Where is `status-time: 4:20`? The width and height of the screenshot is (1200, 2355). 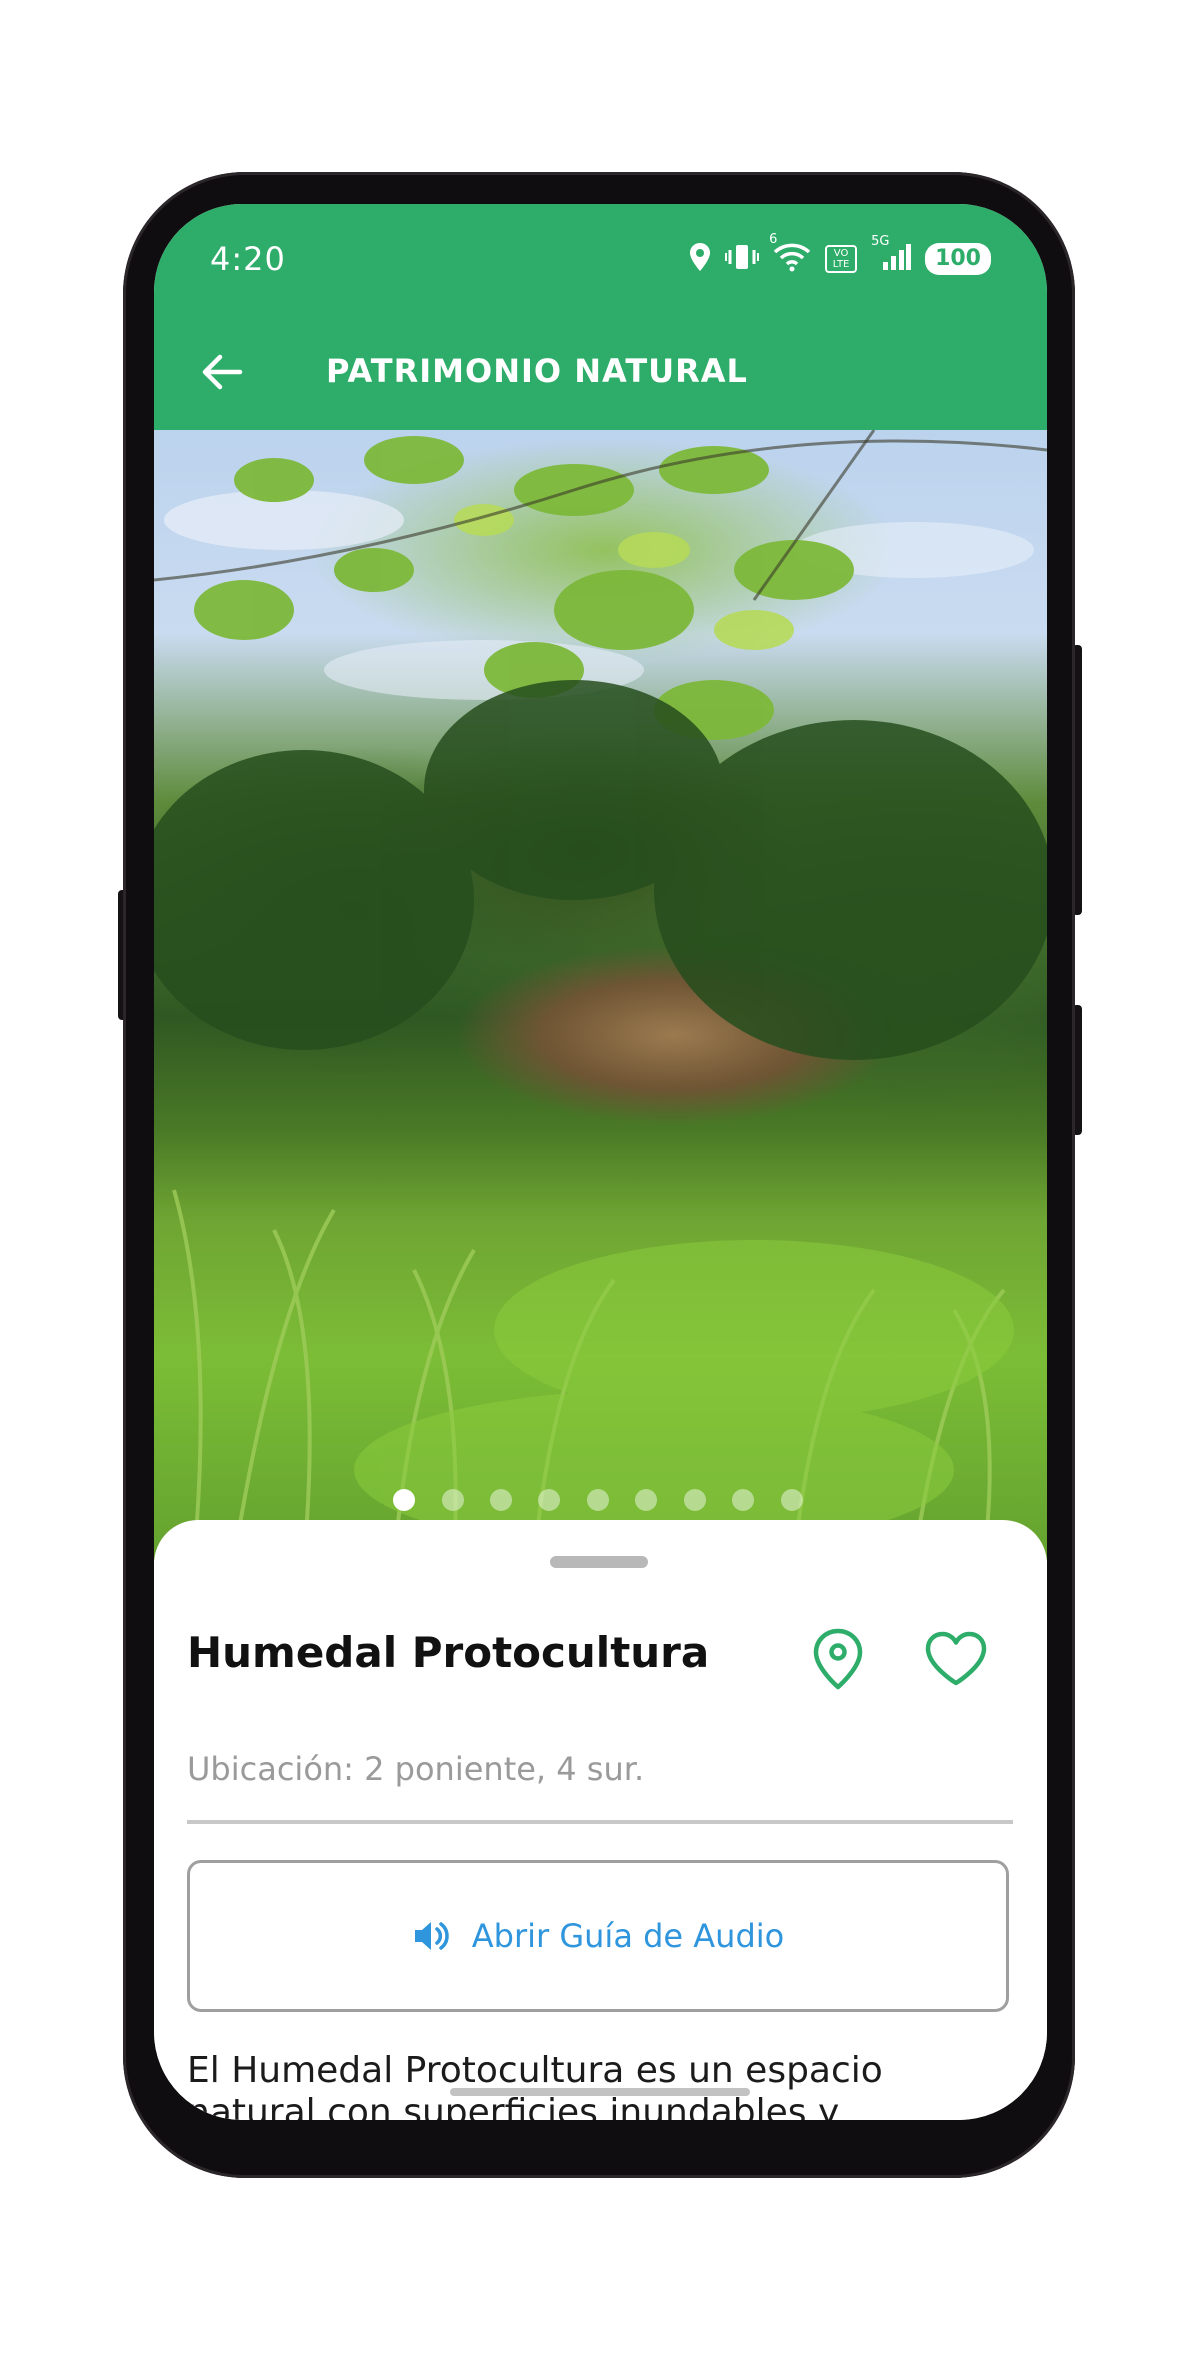
status-time: 4:20 is located at coordinates (248, 259).